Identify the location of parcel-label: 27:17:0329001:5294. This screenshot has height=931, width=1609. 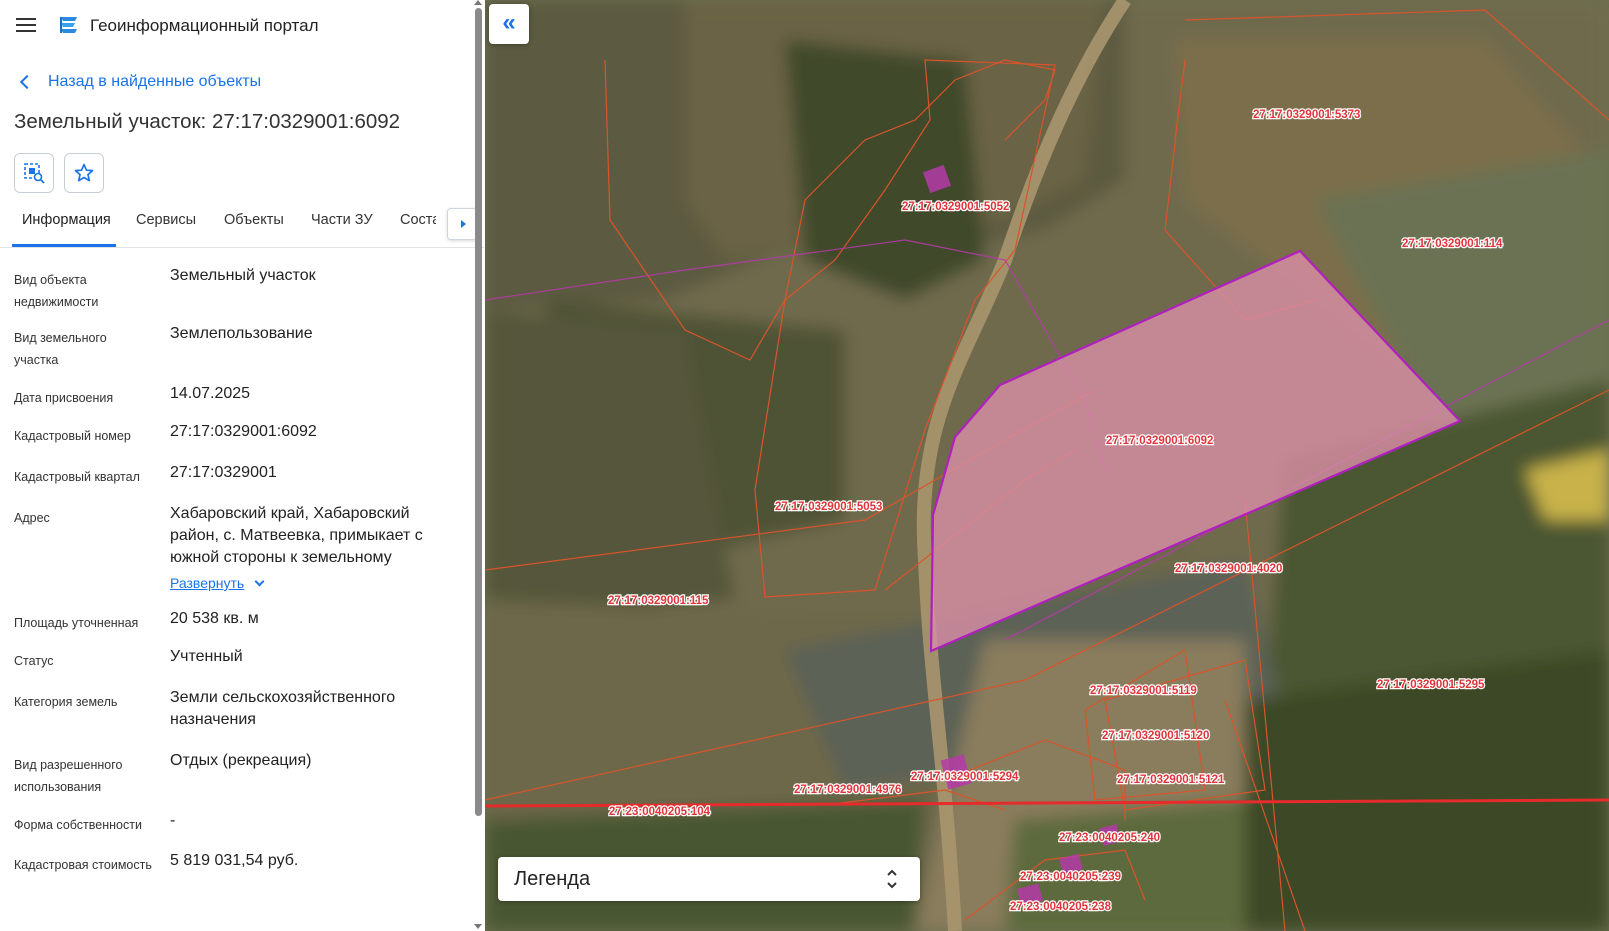
(965, 777).